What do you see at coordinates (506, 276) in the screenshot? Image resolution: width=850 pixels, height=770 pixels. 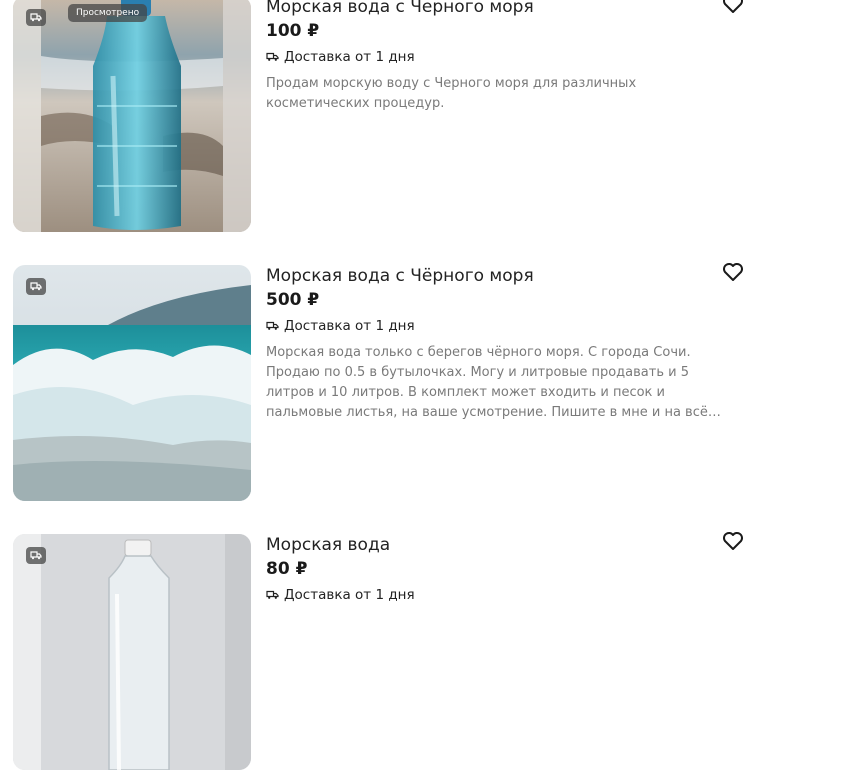 I see `listing-title: Морская вода с Чёрного моря` at bounding box center [506, 276].